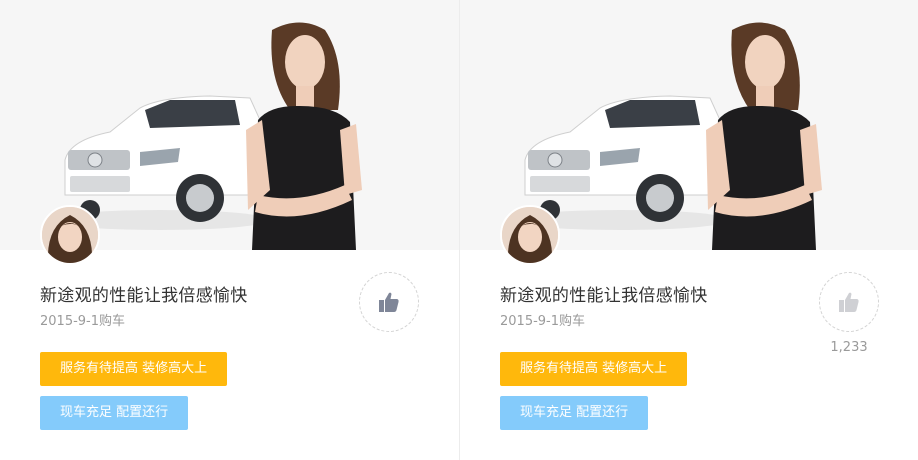 The height and width of the screenshot is (460, 918). What do you see at coordinates (849, 347) in the screenshot?
I see `like-count: 1,233` at bounding box center [849, 347].